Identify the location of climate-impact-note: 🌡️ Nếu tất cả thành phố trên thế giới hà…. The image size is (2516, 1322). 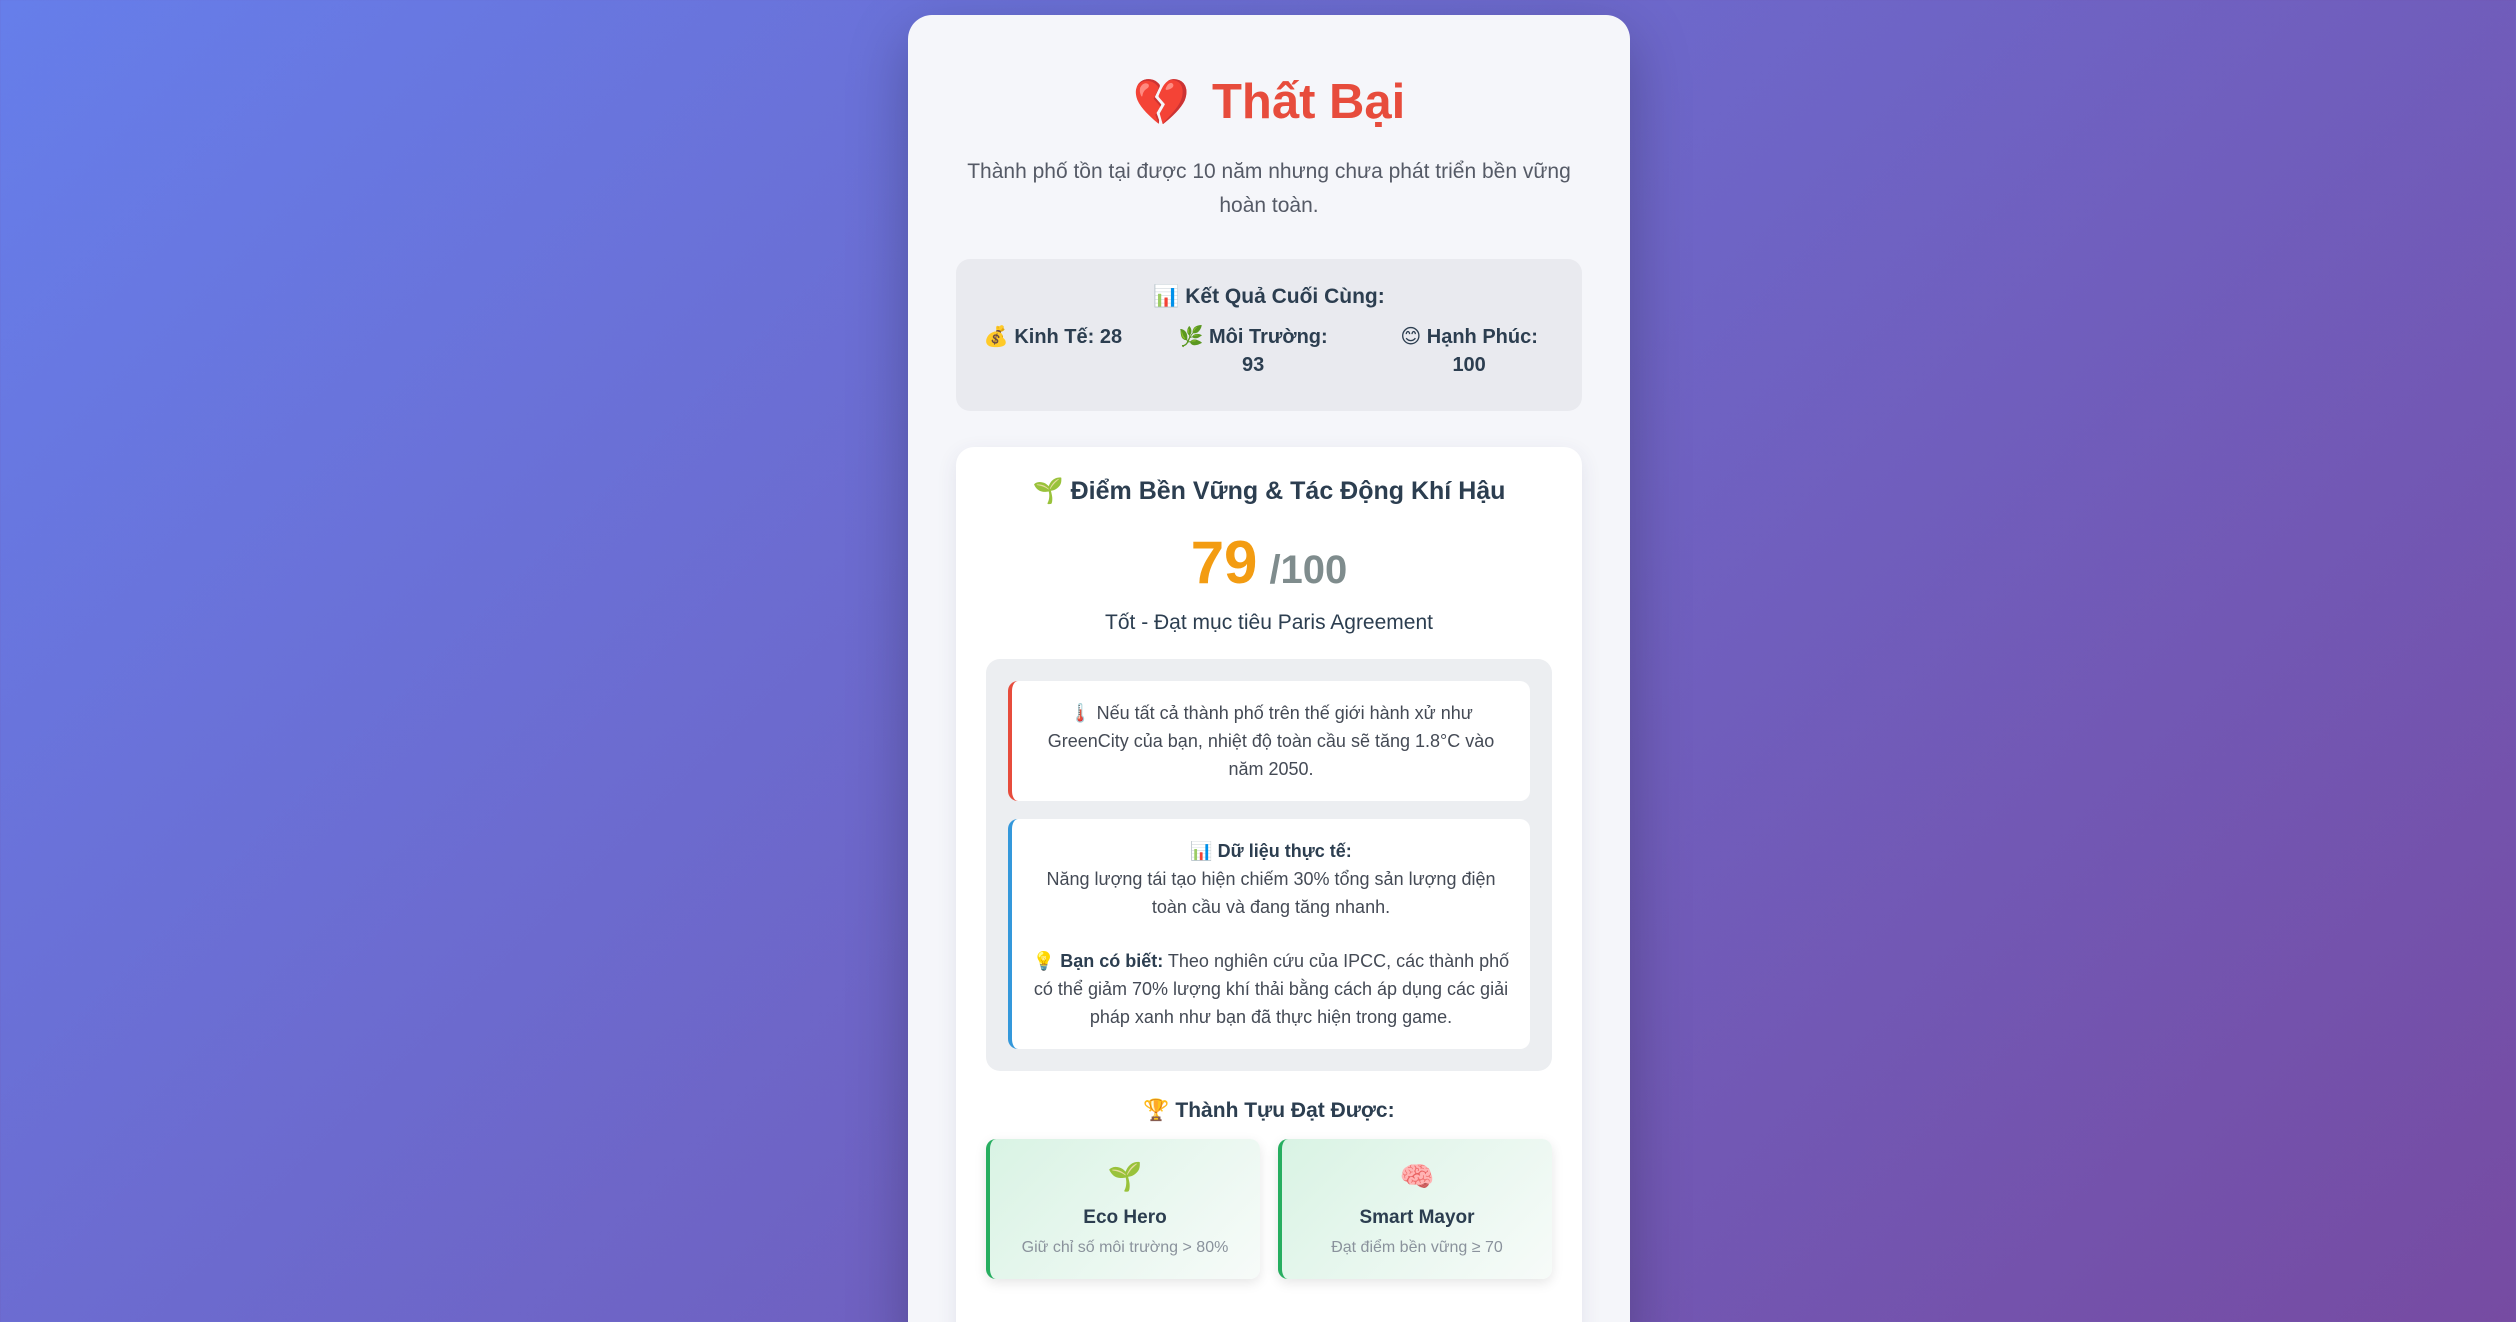
(1269, 741).